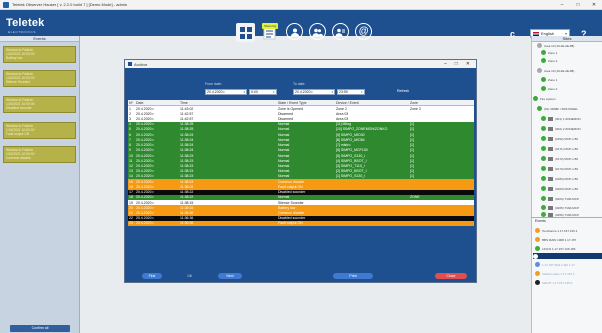 The width and height of the screenshot is (602, 333). I want to click on first-page-button: First, so click(152, 276).